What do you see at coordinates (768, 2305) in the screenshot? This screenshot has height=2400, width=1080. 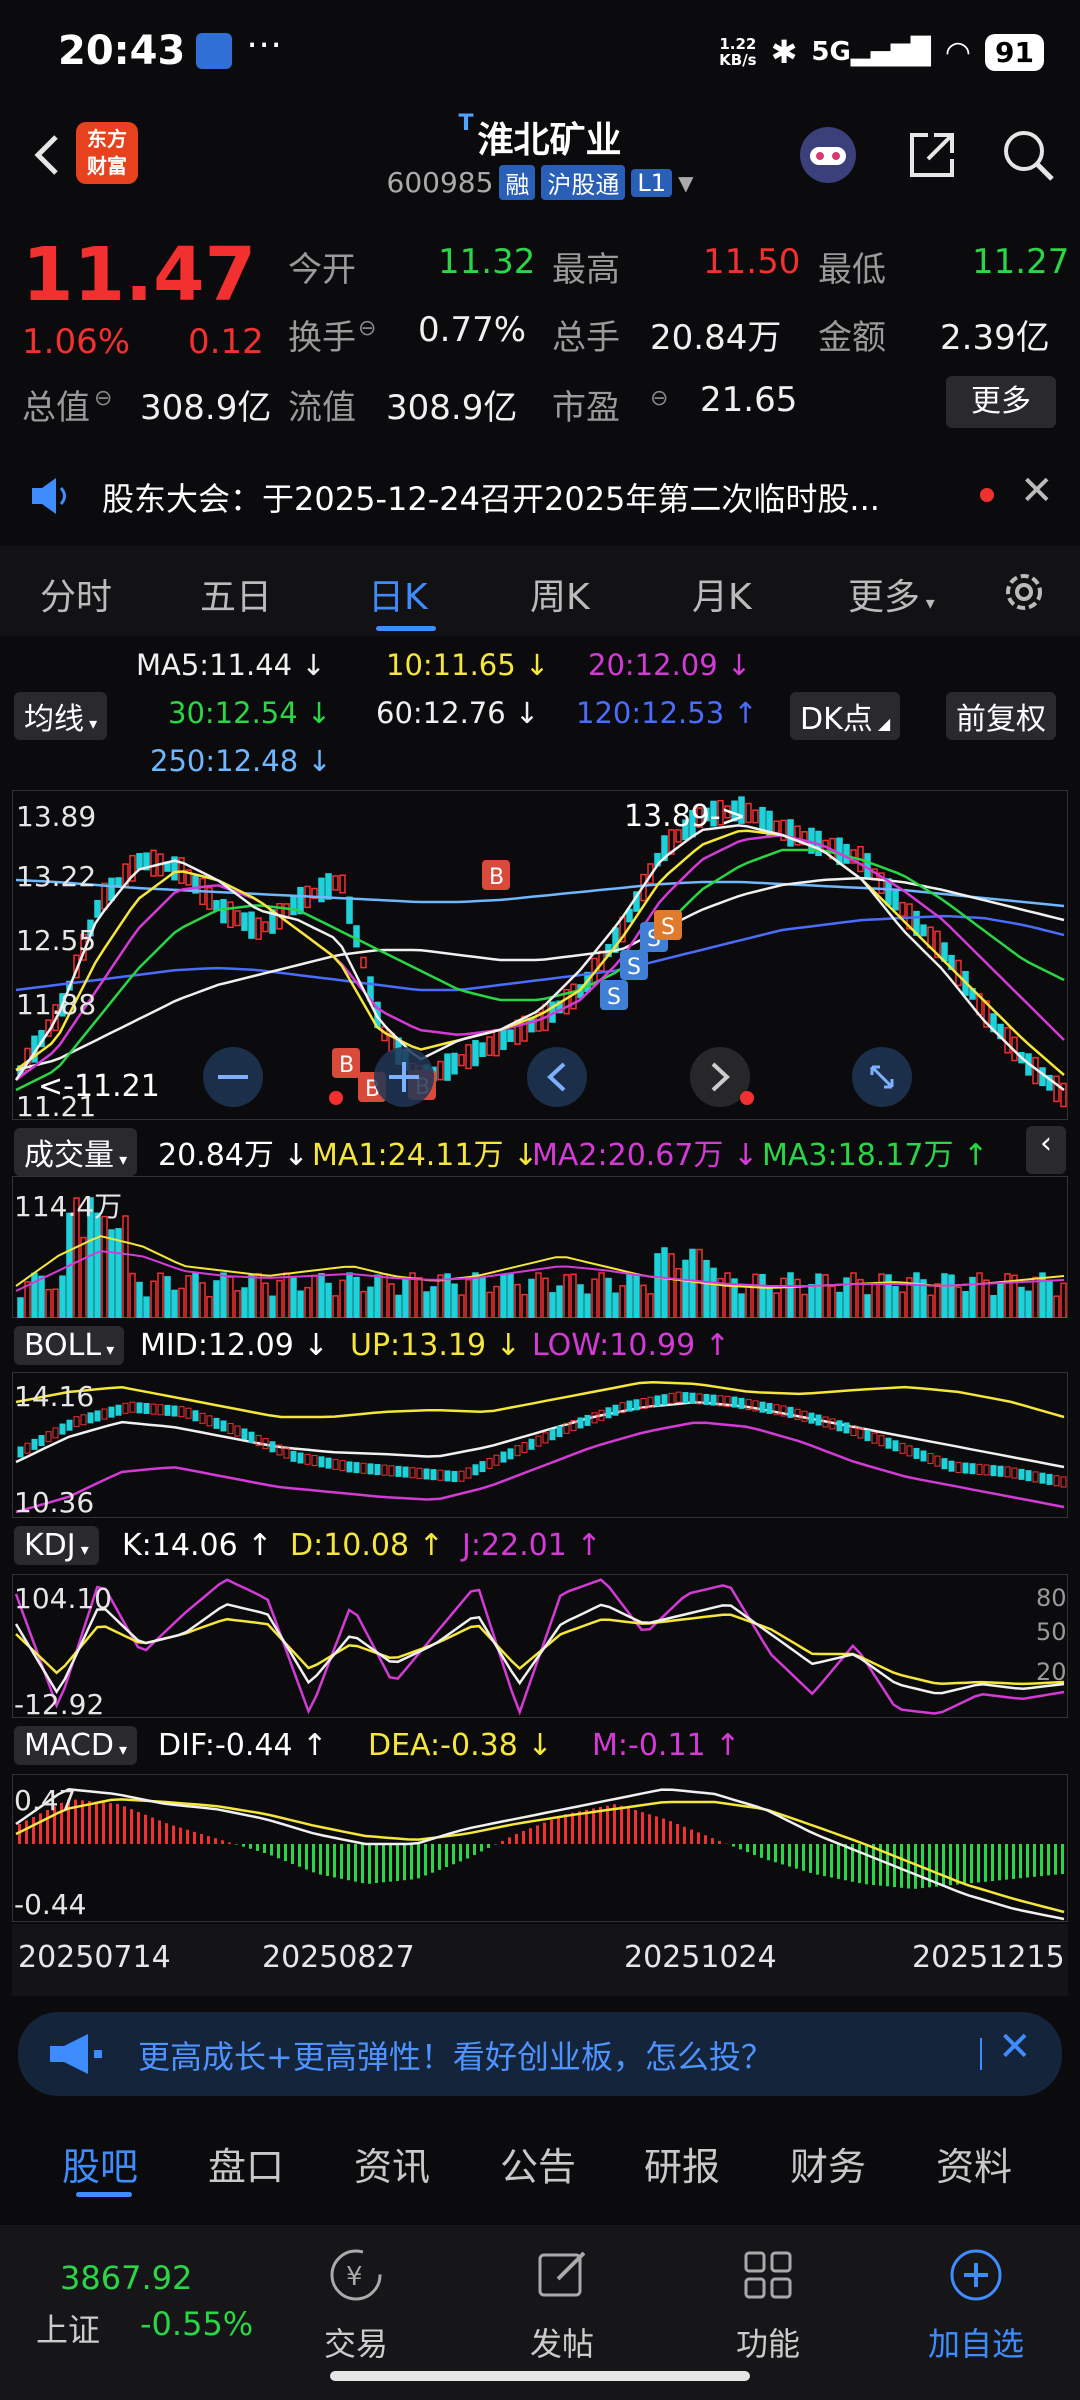 I see `functions-button: 功能` at bounding box center [768, 2305].